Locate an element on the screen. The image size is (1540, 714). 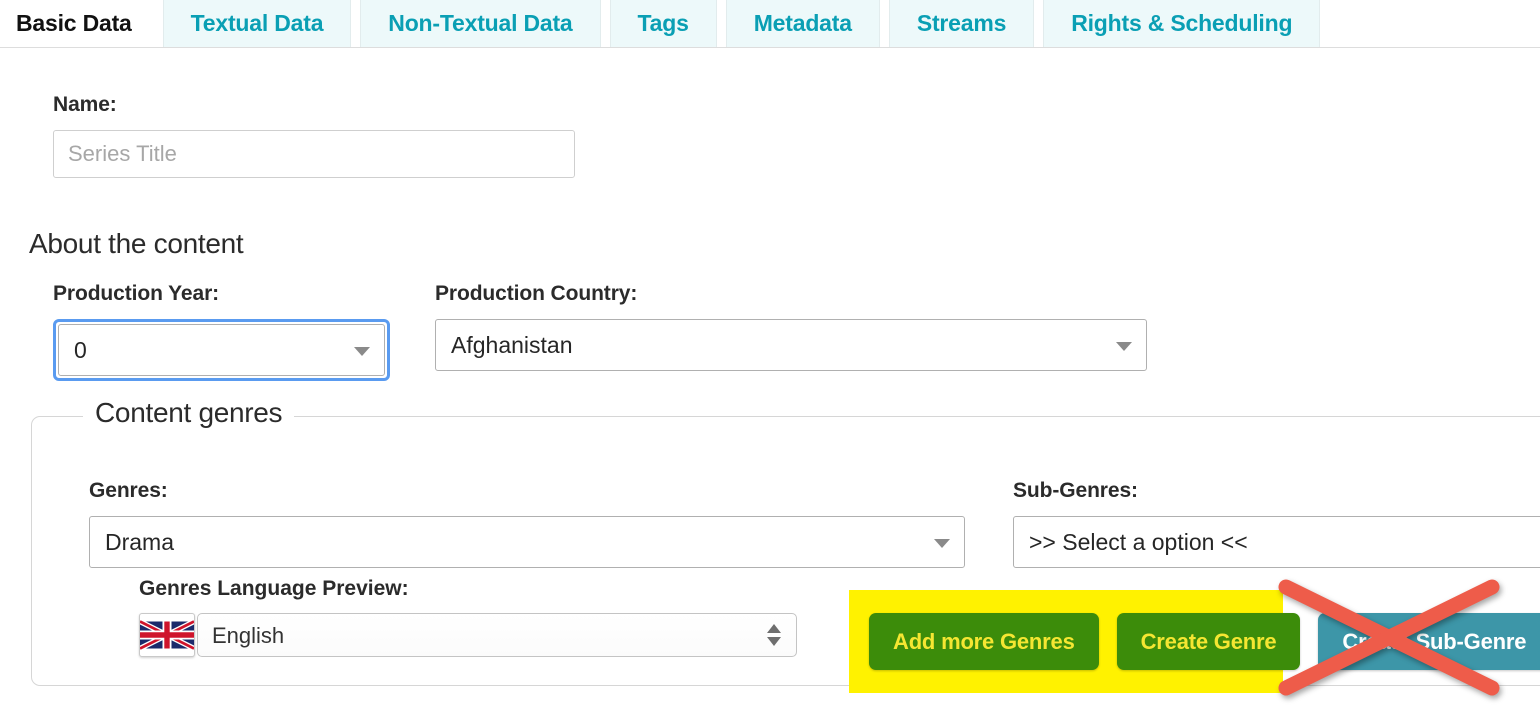
about-the-content-heading: About the content is located at coordinates (136, 243).